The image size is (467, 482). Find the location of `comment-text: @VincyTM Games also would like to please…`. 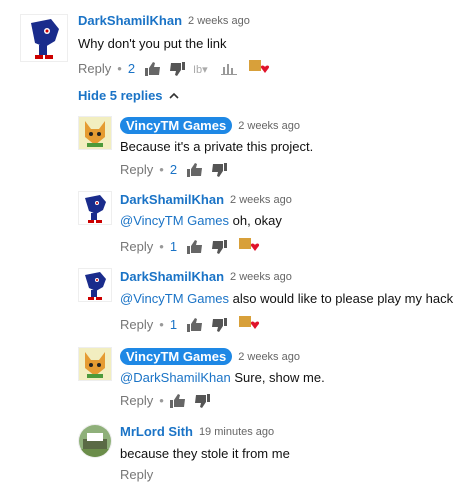

comment-text: @VincyTM Games also would like to please… is located at coordinates (286, 298).